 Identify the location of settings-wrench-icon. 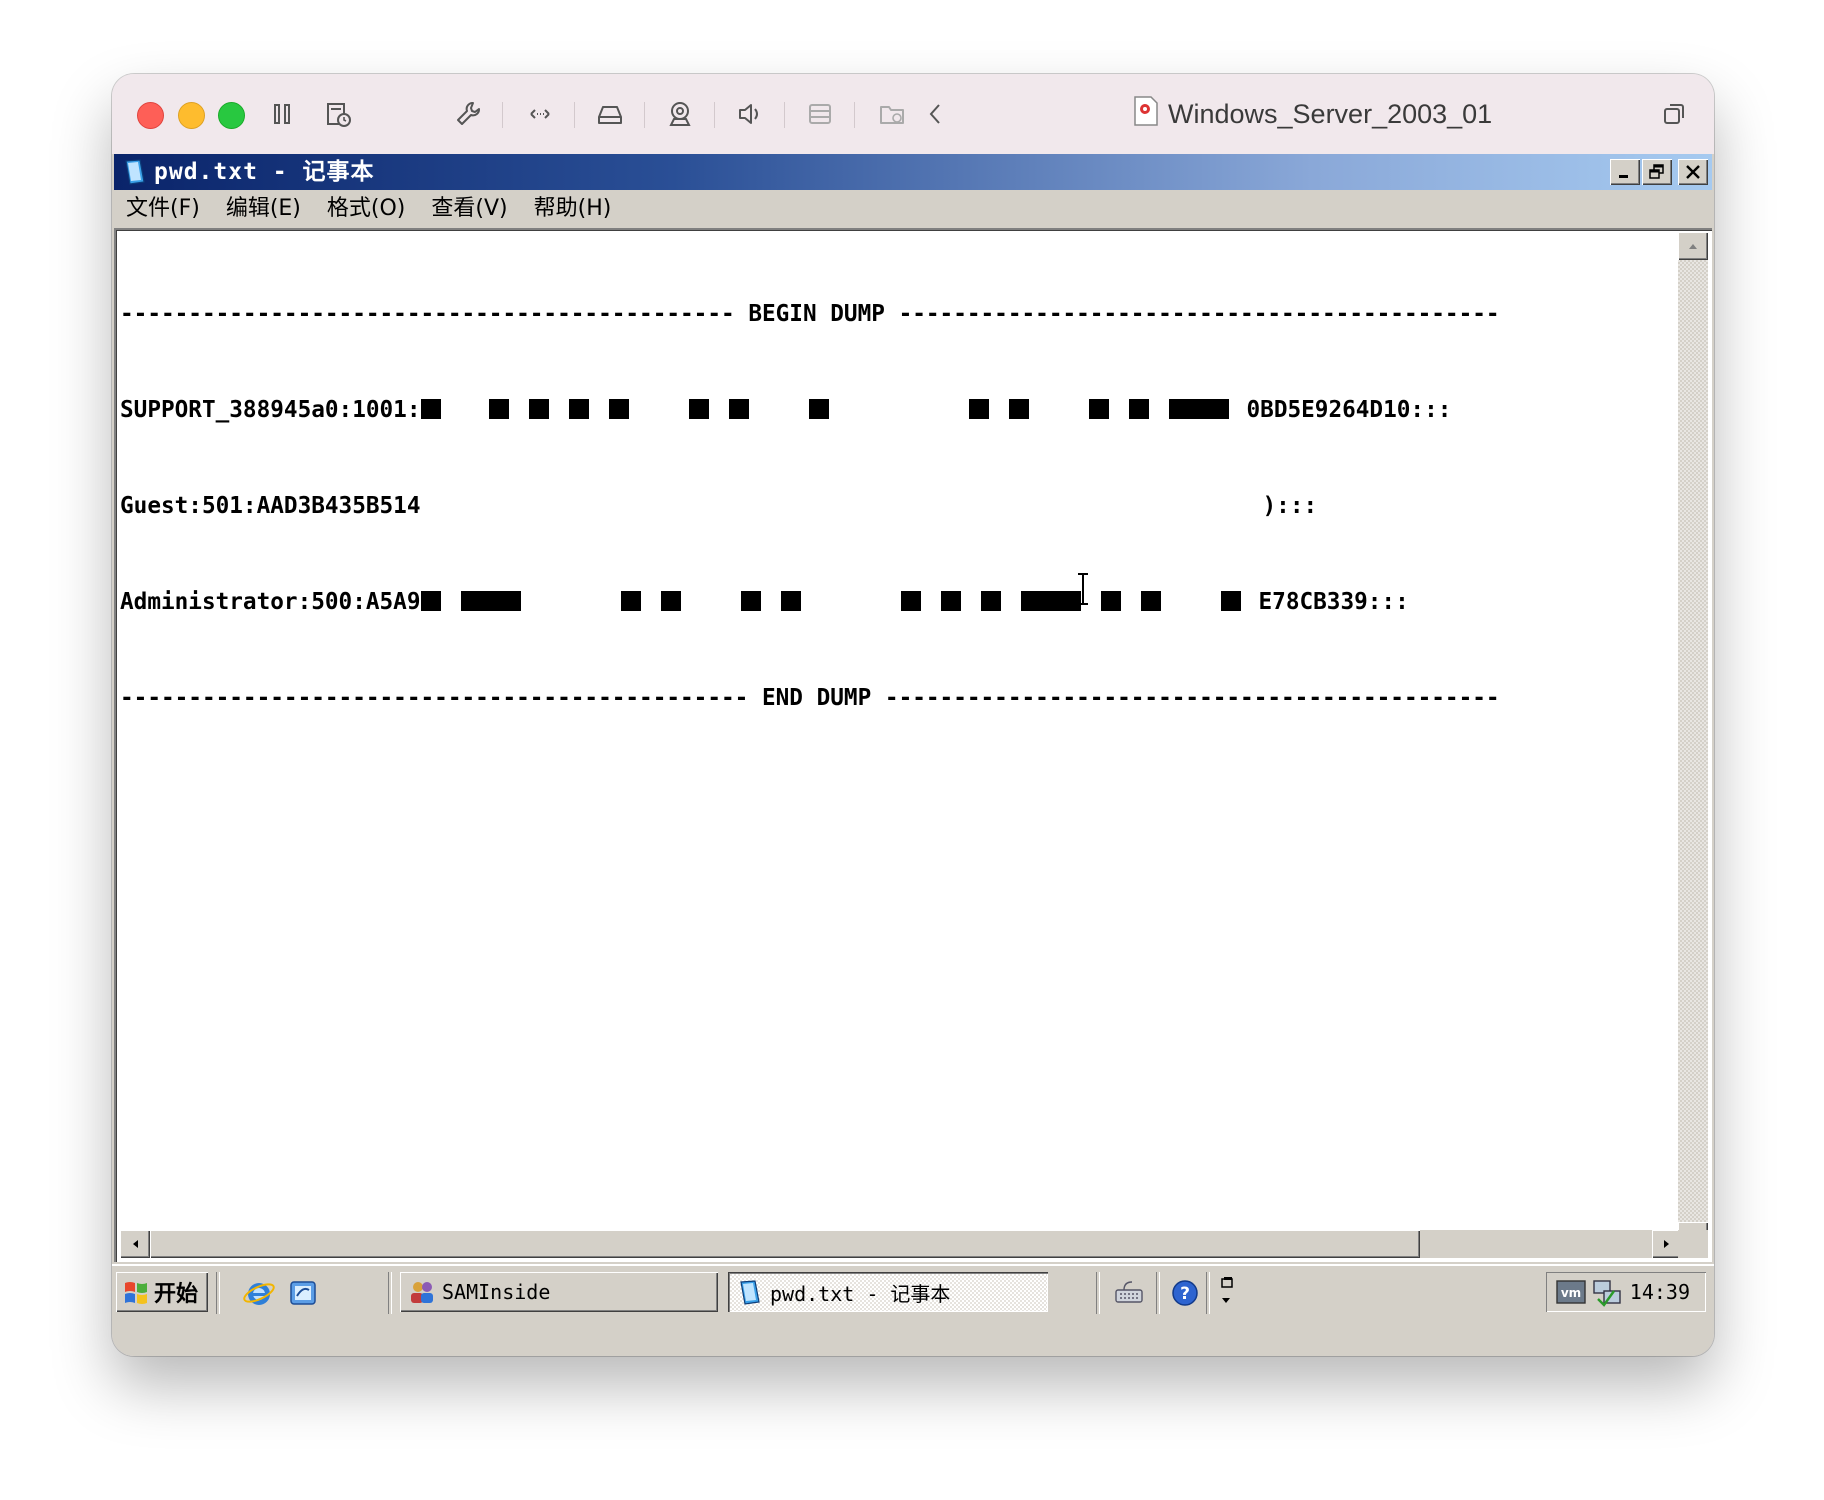
(468, 114).